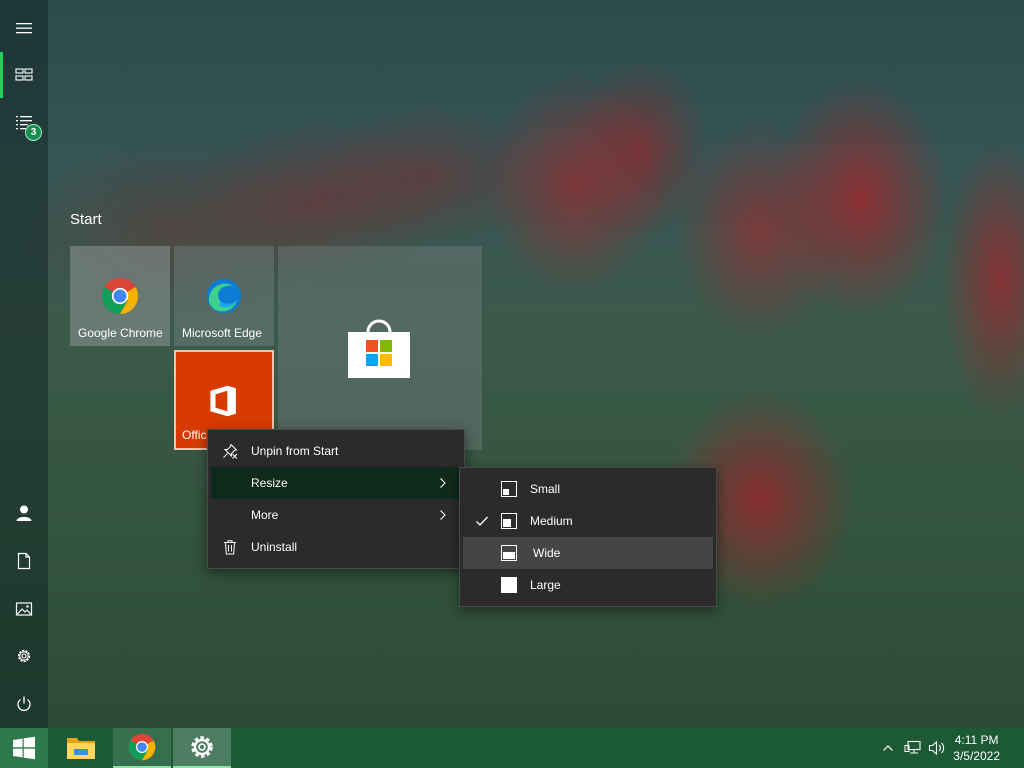 Image resolution: width=1024 pixels, height=768 pixels. Describe the element at coordinates (86, 219) in the screenshot. I see `start-group-title: Start` at that location.